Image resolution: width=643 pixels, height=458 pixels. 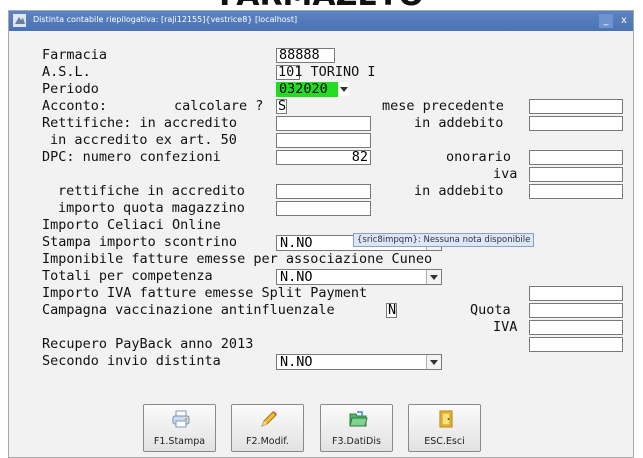 What do you see at coordinates (576, 310) in the screenshot?
I see `quota-field` at bounding box center [576, 310].